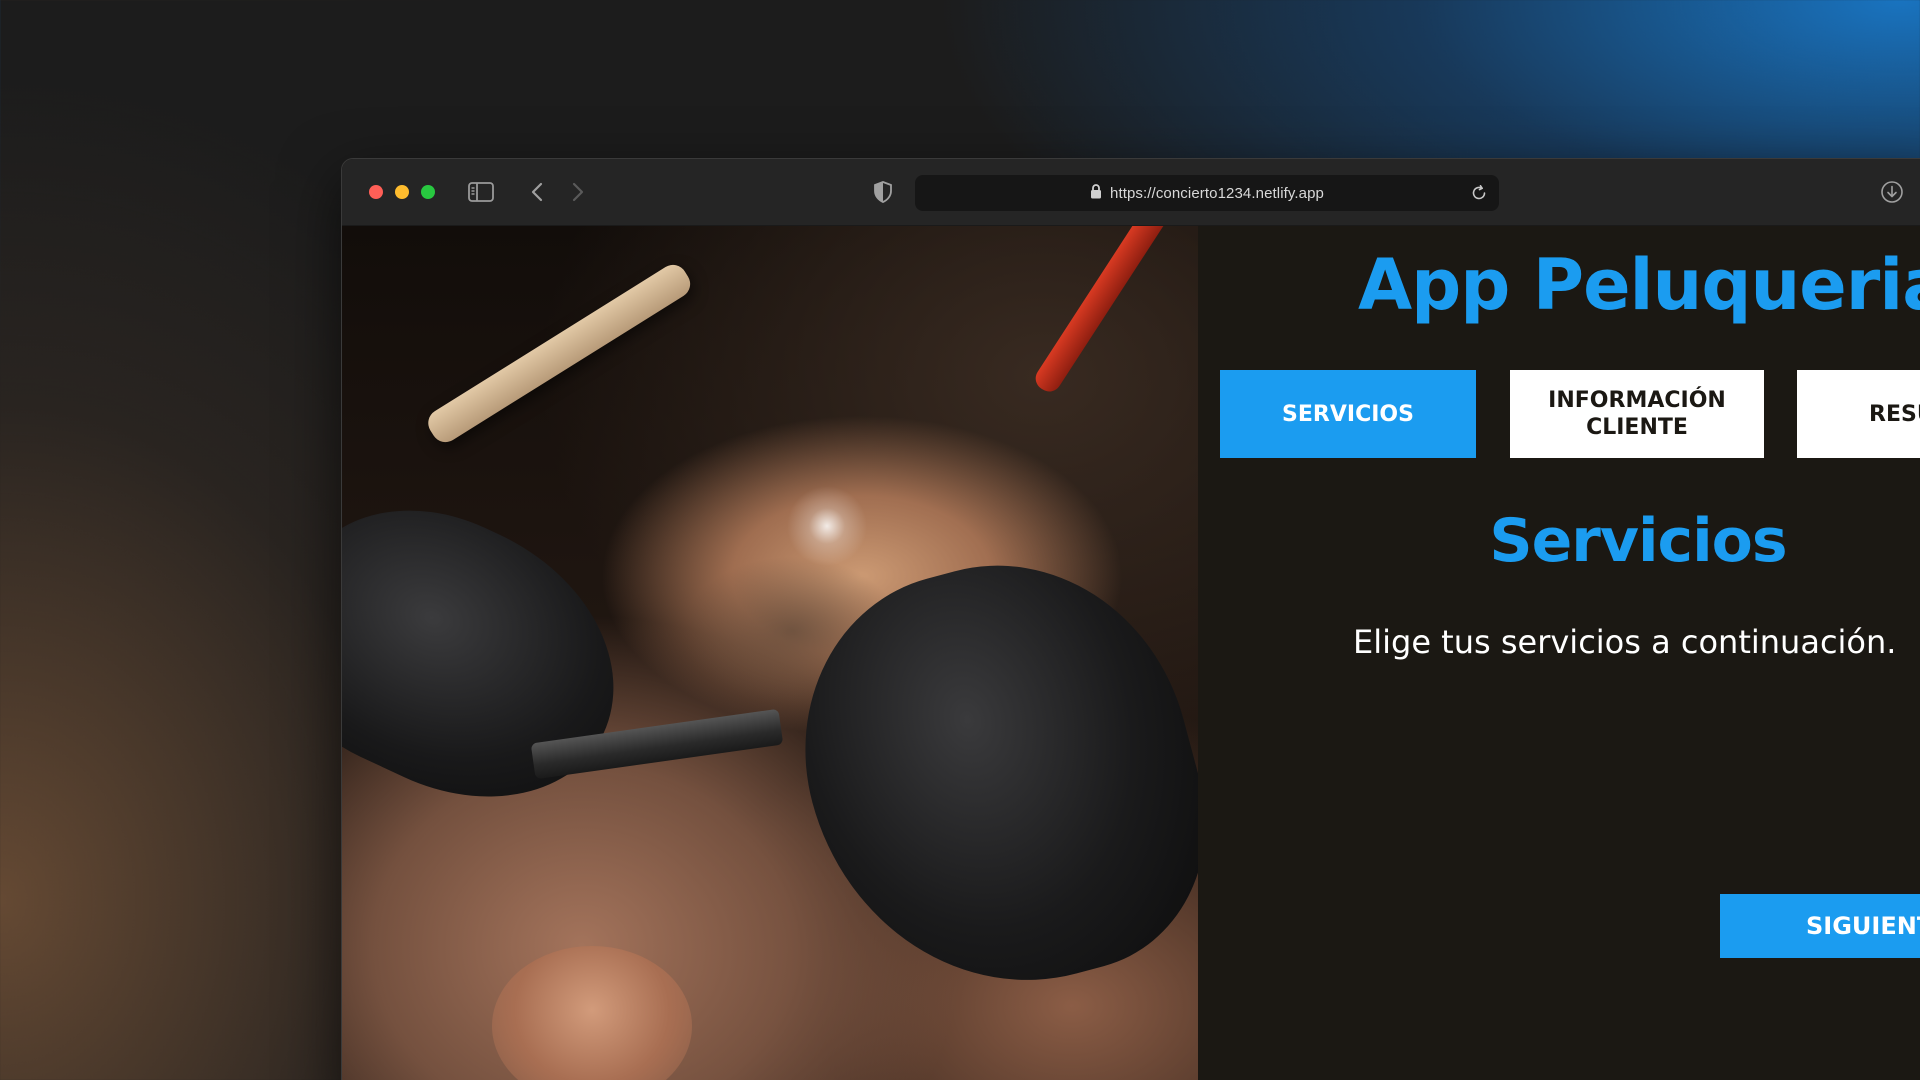  What do you see at coordinates (1638, 541) in the screenshot?
I see `section-title: Servicios` at bounding box center [1638, 541].